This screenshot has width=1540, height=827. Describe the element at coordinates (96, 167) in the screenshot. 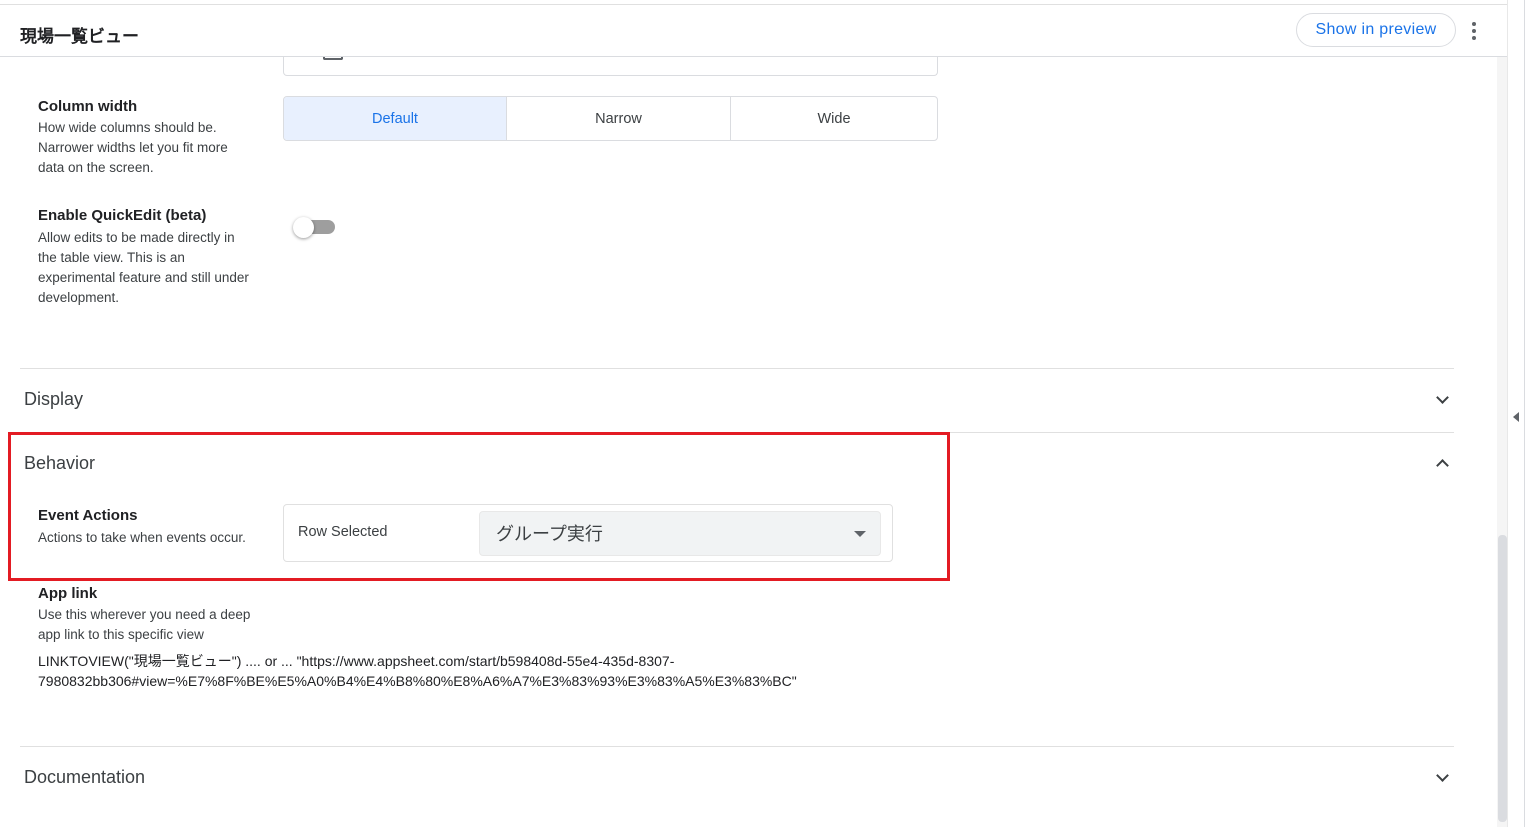

I see `description-line: data on the screen.` at that location.